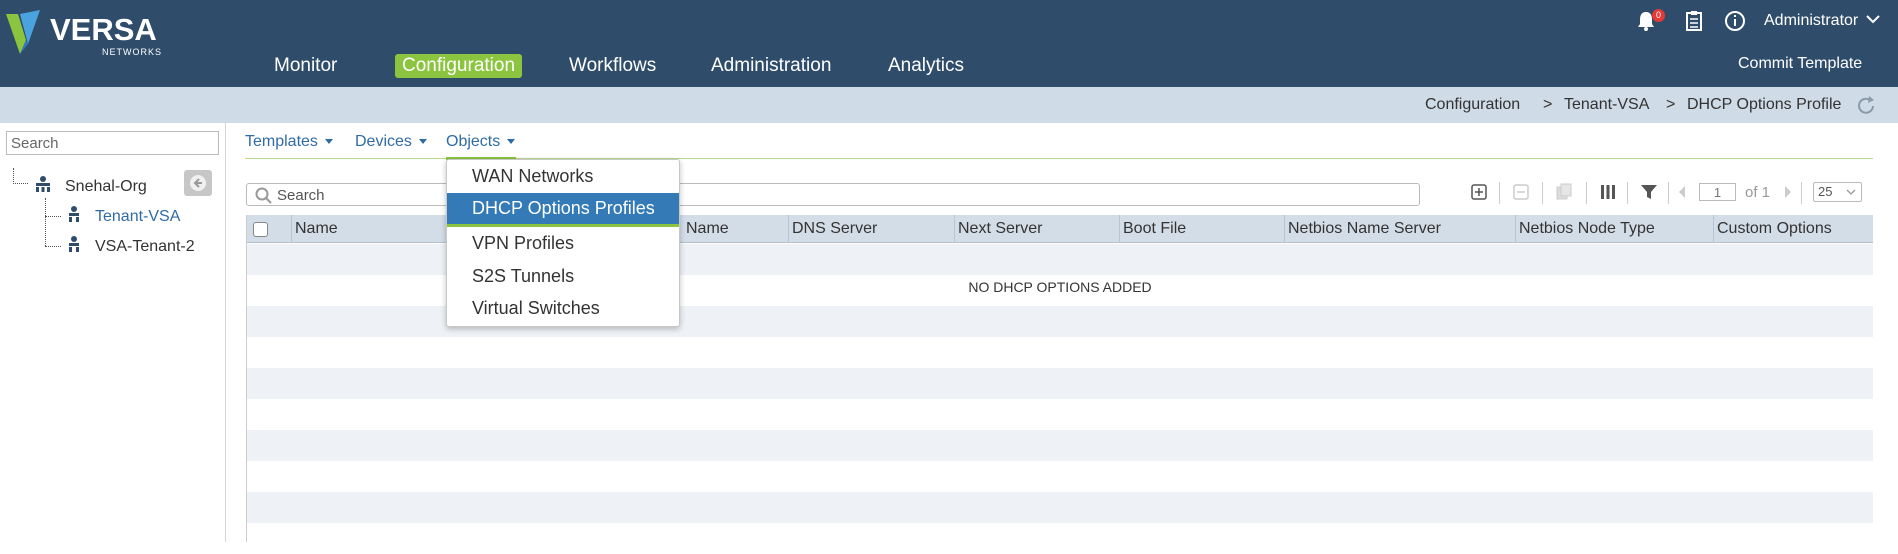 The width and height of the screenshot is (1898, 554). I want to click on nav-analytics: Analytics, so click(926, 66).